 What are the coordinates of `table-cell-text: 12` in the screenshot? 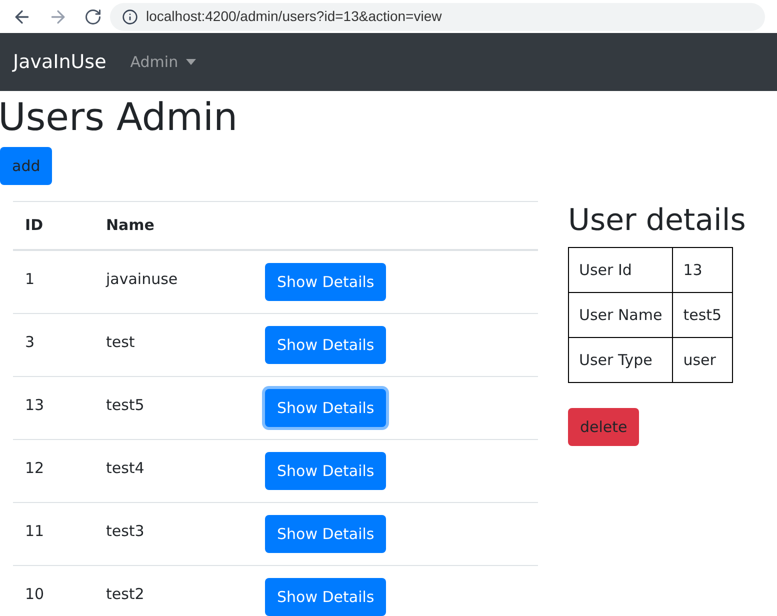 It's located at (35, 468).